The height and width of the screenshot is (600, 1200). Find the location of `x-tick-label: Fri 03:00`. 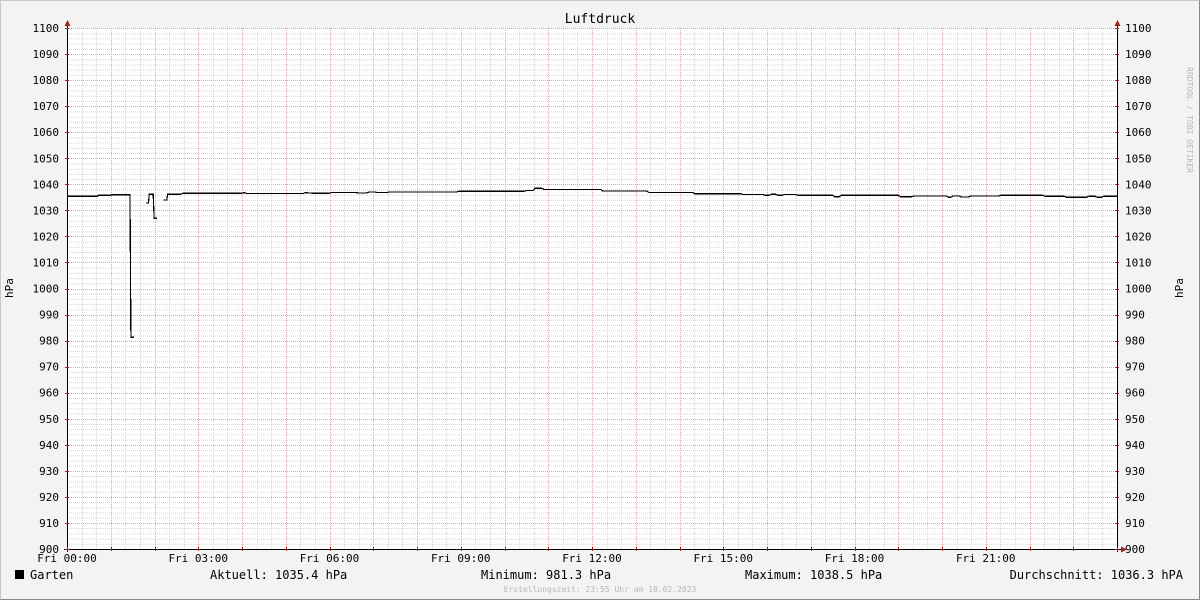

x-tick-label: Fri 03:00 is located at coordinates (198, 558).